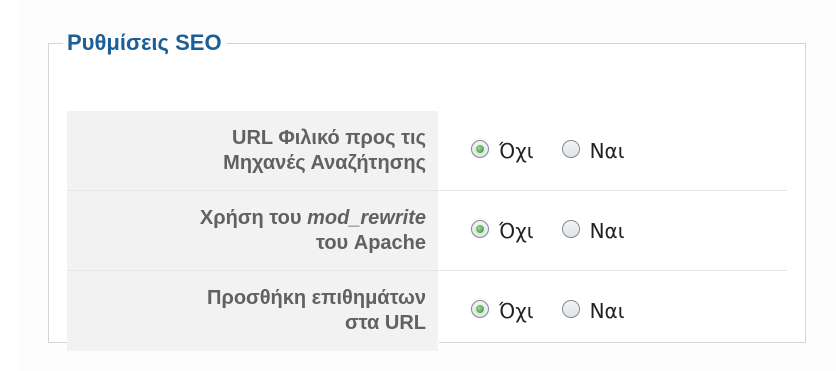 This screenshot has height=371, width=836. What do you see at coordinates (316, 298) in the screenshot?
I see `setting-label-line: Προσθήκη επιθημάτων` at bounding box center [316, 298].